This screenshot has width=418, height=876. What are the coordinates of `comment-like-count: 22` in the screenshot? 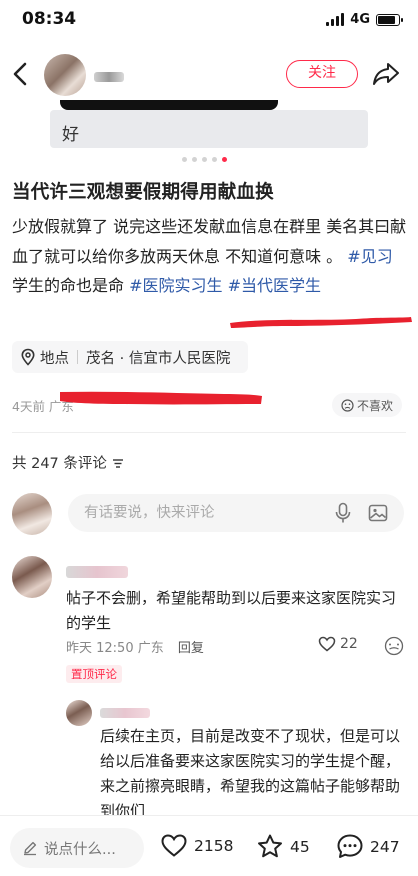 It's located at (349, 644).